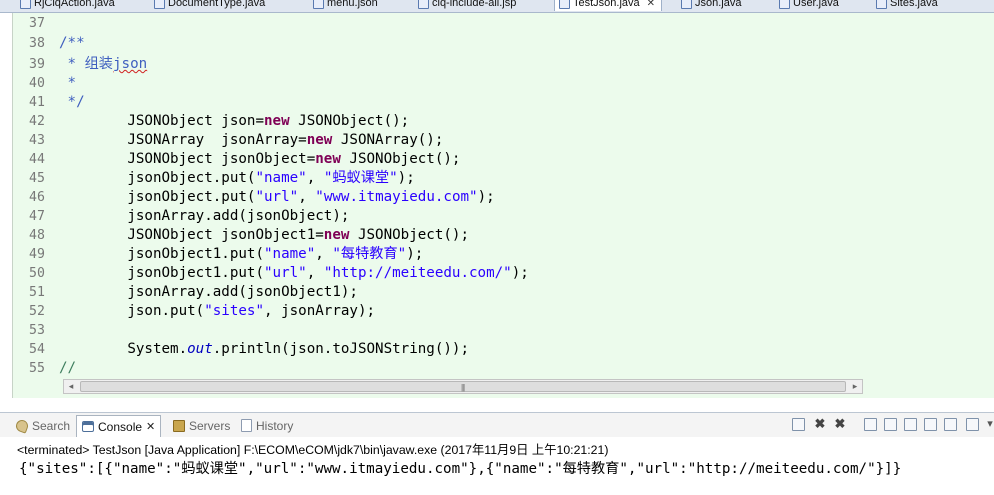 Image resolution: width=994 pixels, height=495 pixels. I want to click on tab-documenttype: DocumentType.java, so click(209, 5).